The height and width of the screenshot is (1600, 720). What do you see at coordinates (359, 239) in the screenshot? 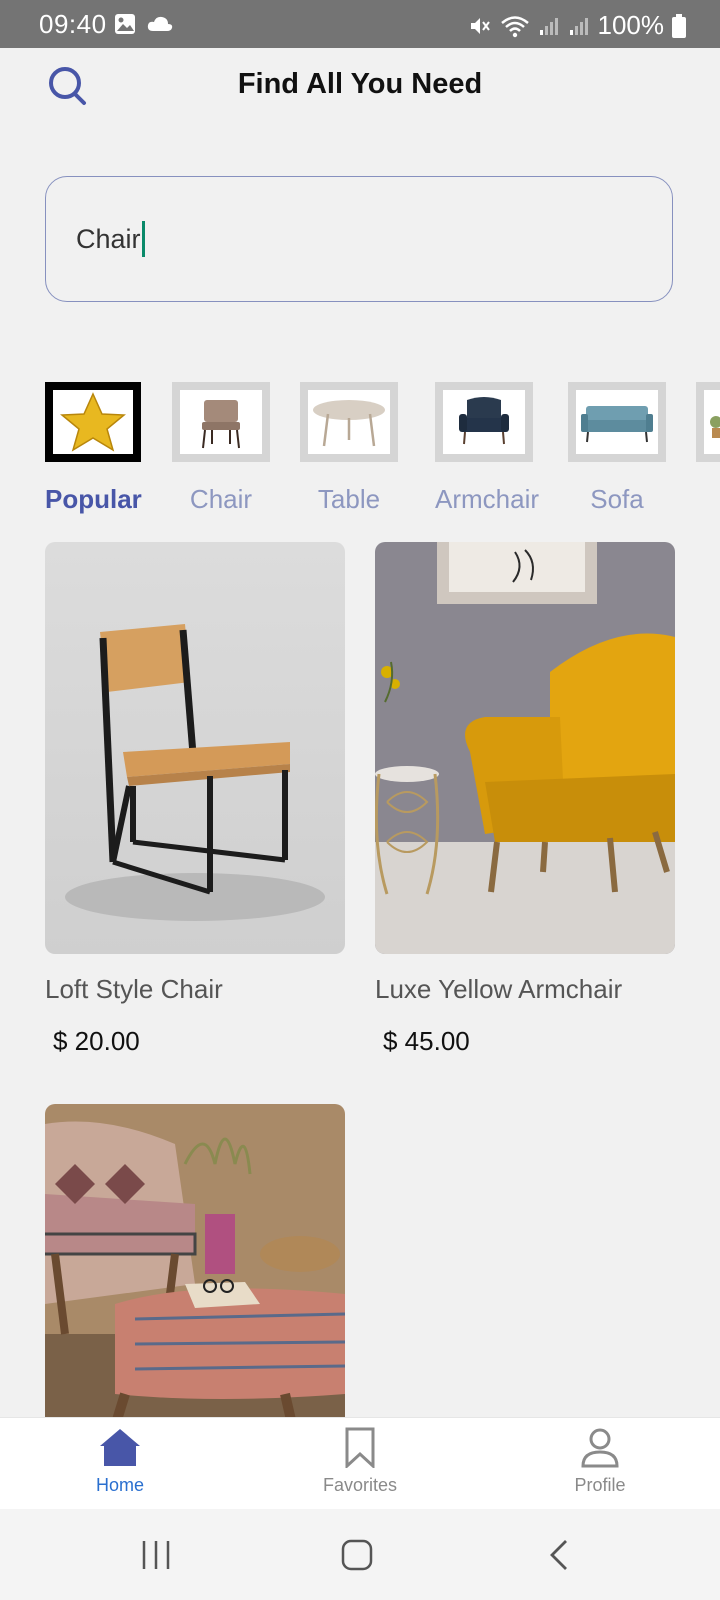
I see `search-input: Chair` at bounding box center [359, 239].